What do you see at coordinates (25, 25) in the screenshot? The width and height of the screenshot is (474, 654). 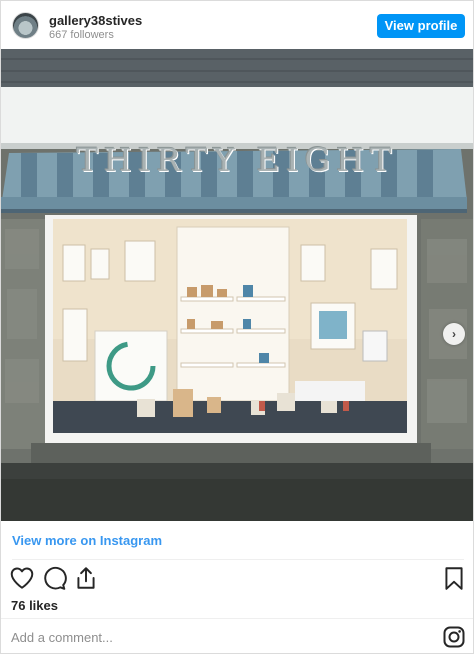 I see `avatar` at bounding box center [25, 25].